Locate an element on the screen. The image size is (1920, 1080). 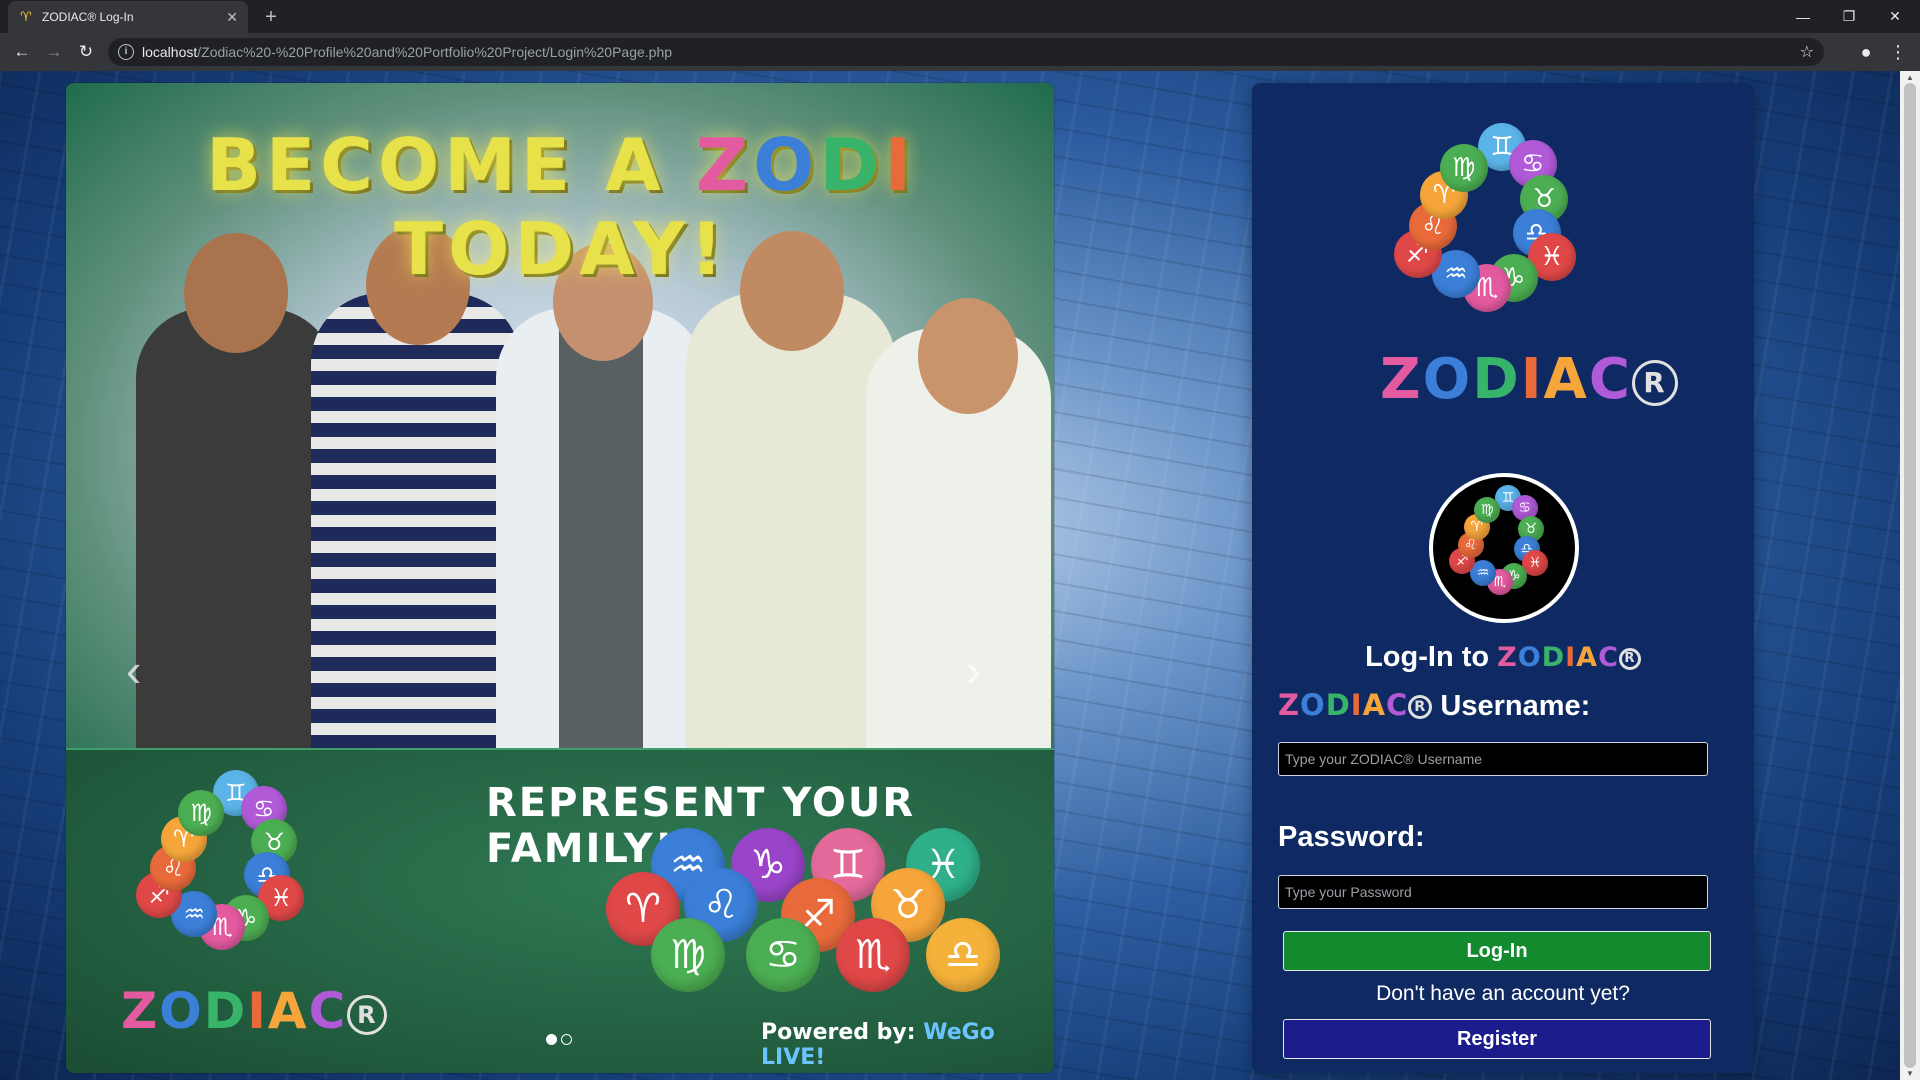
page-scrollbar: ▲ ▼ is located at coordinates (1910, 575).